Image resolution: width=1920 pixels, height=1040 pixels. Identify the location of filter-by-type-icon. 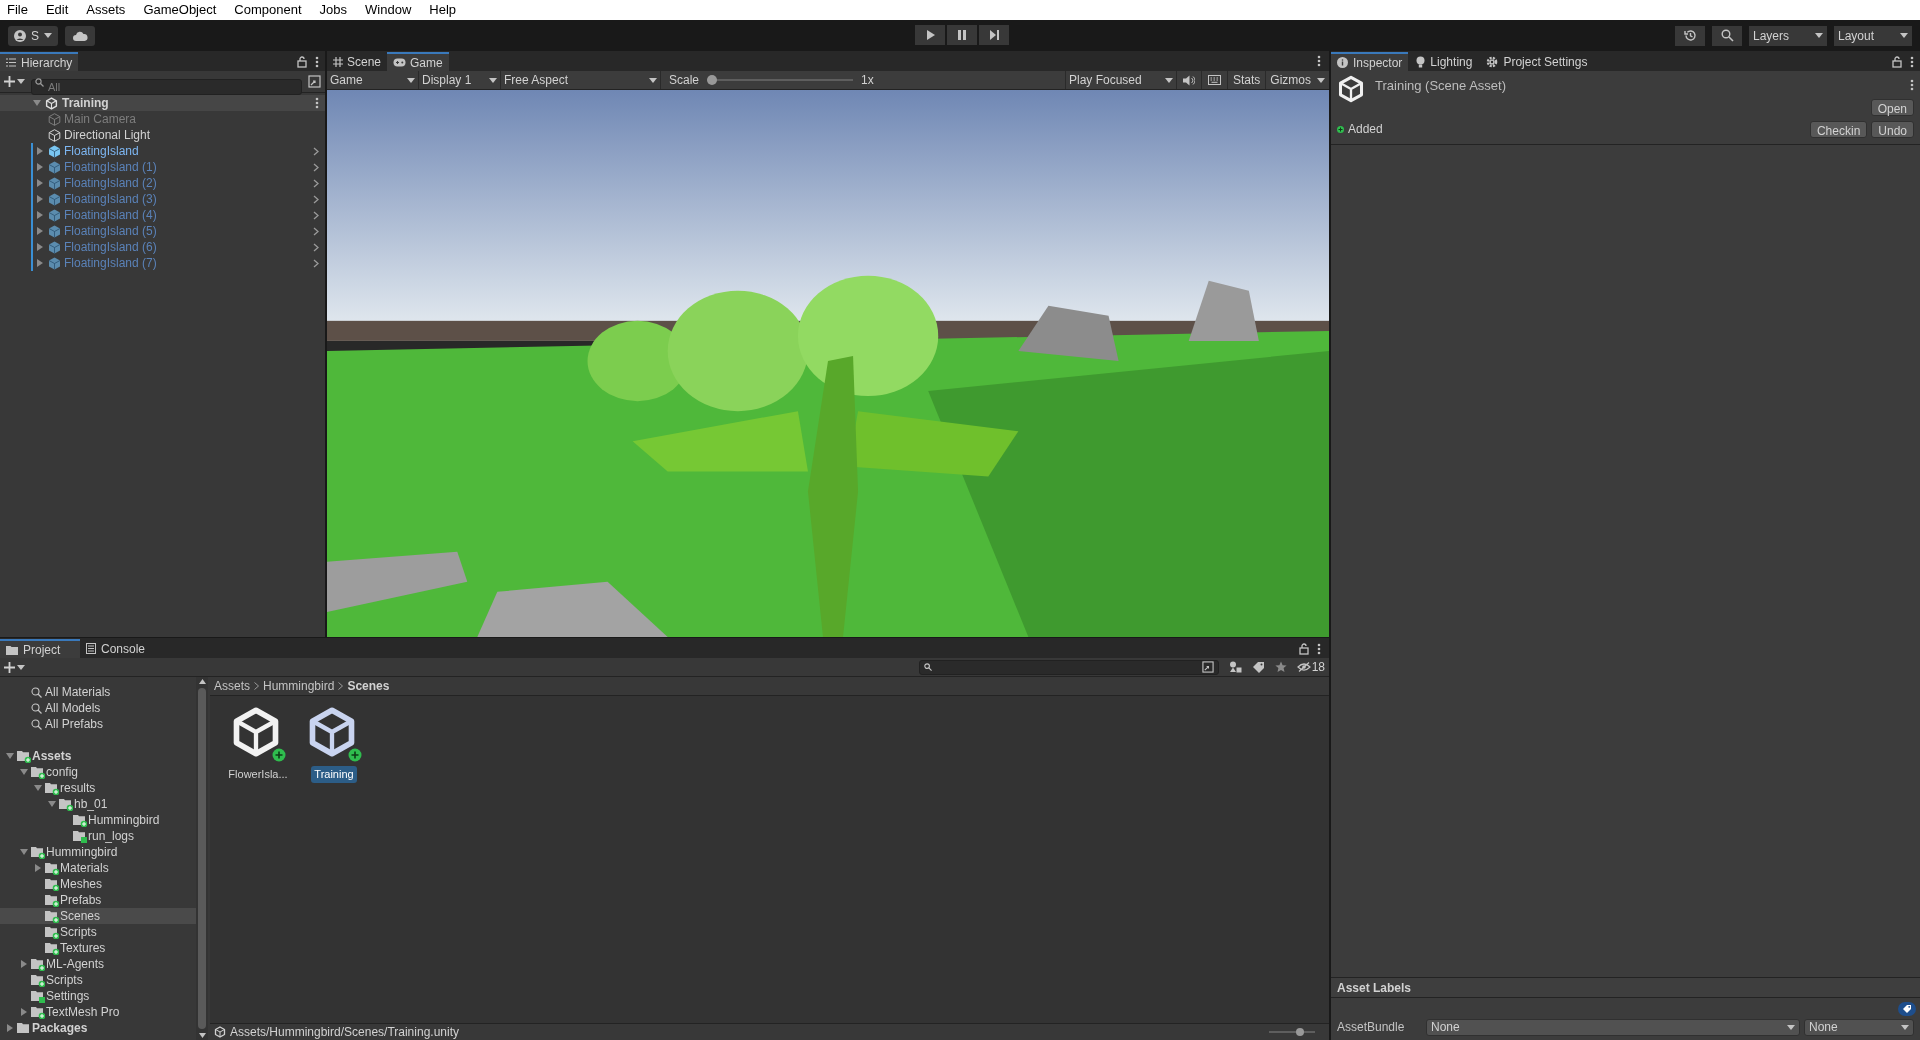
(1235, 667).